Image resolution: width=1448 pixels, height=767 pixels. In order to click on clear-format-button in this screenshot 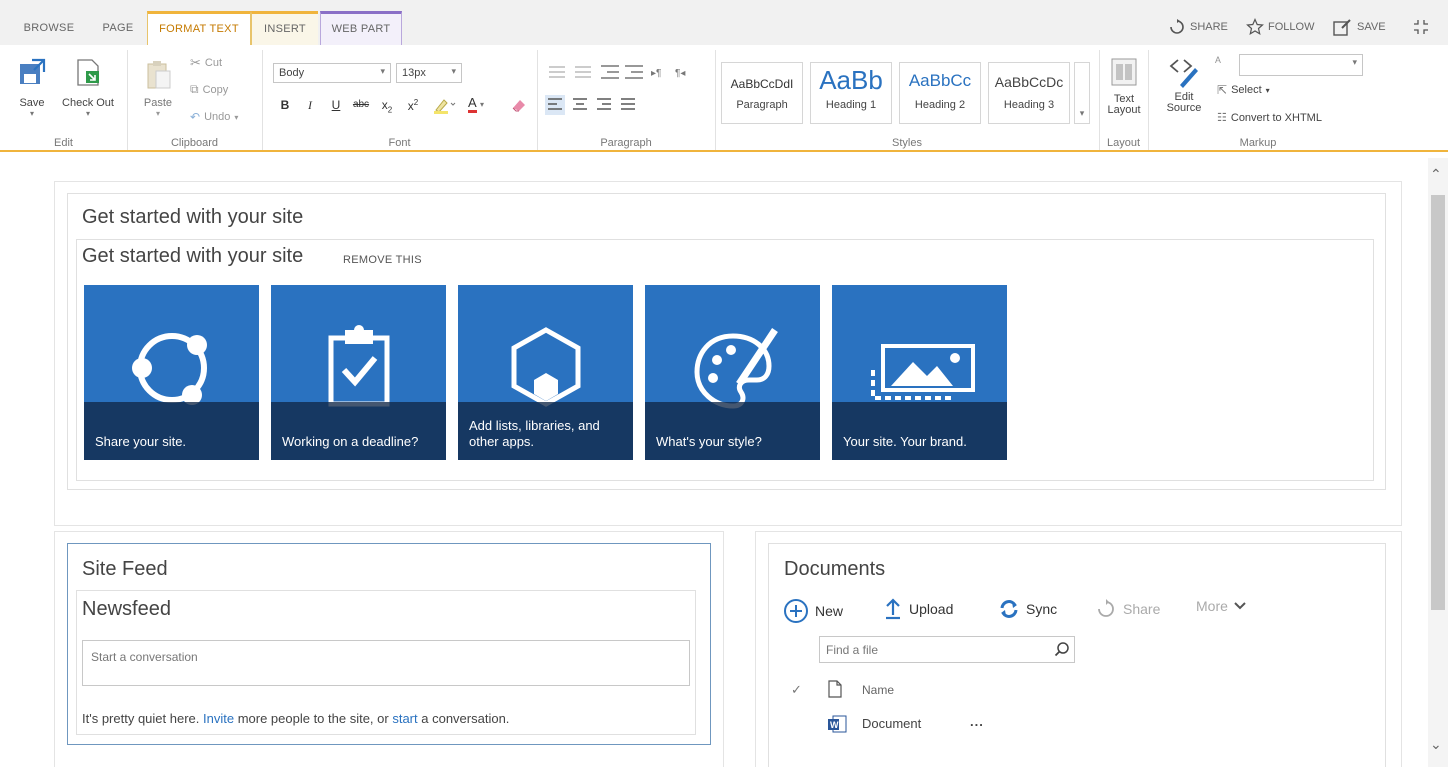, I will do `click(519, 106)`.